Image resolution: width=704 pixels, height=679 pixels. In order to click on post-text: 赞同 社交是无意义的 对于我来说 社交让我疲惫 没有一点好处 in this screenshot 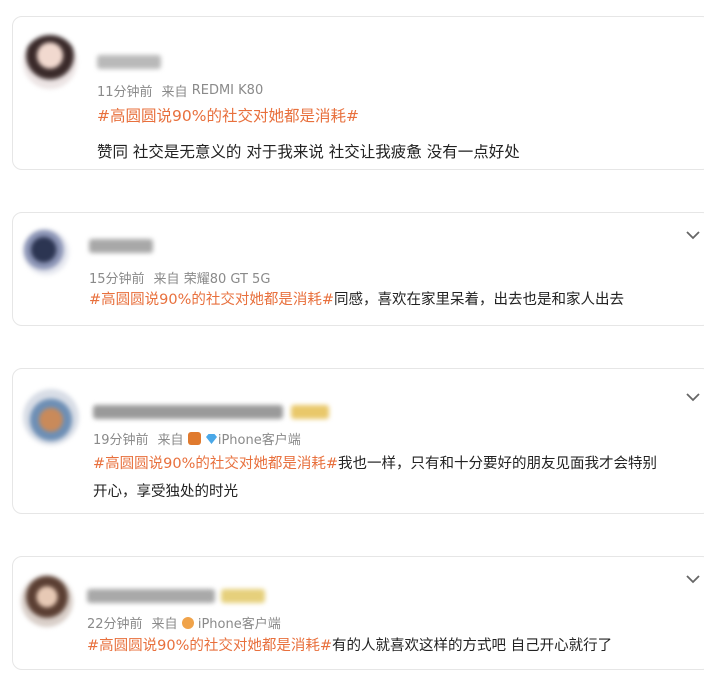, I will do `click(308, 152)`.